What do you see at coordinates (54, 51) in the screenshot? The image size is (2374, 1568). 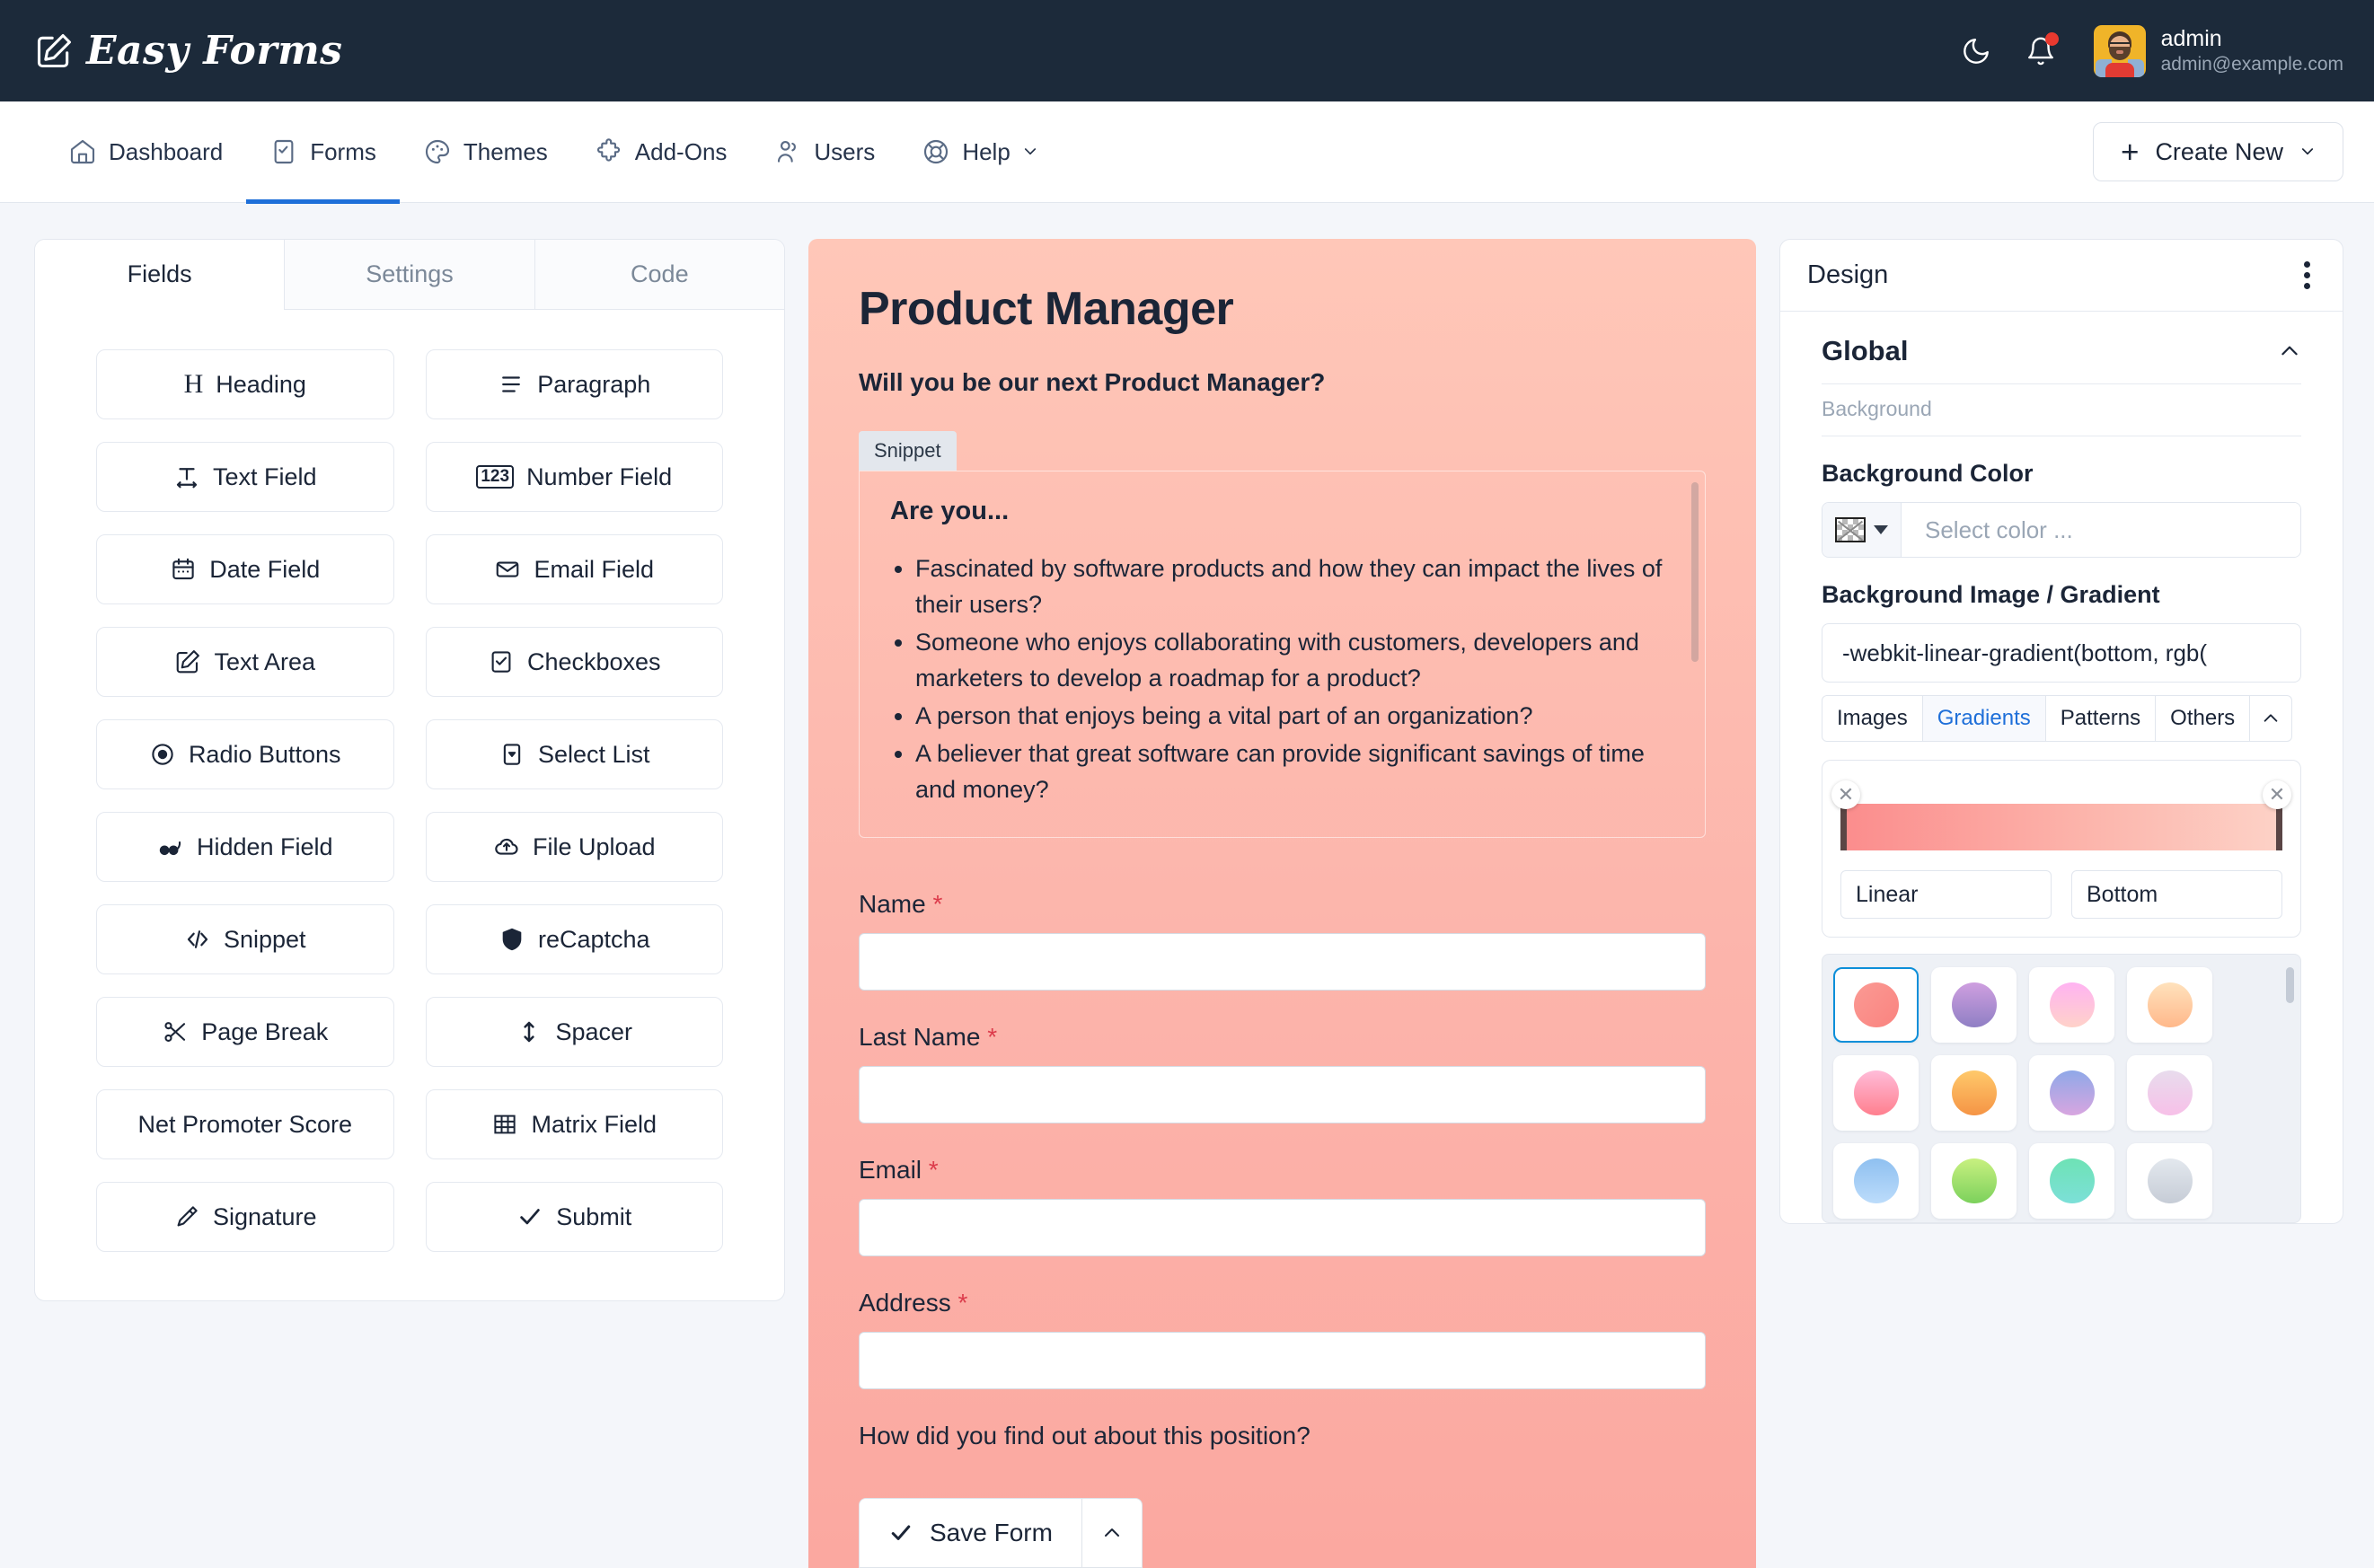 I see `pencil-square-icon` at bounding box center [54, 51].